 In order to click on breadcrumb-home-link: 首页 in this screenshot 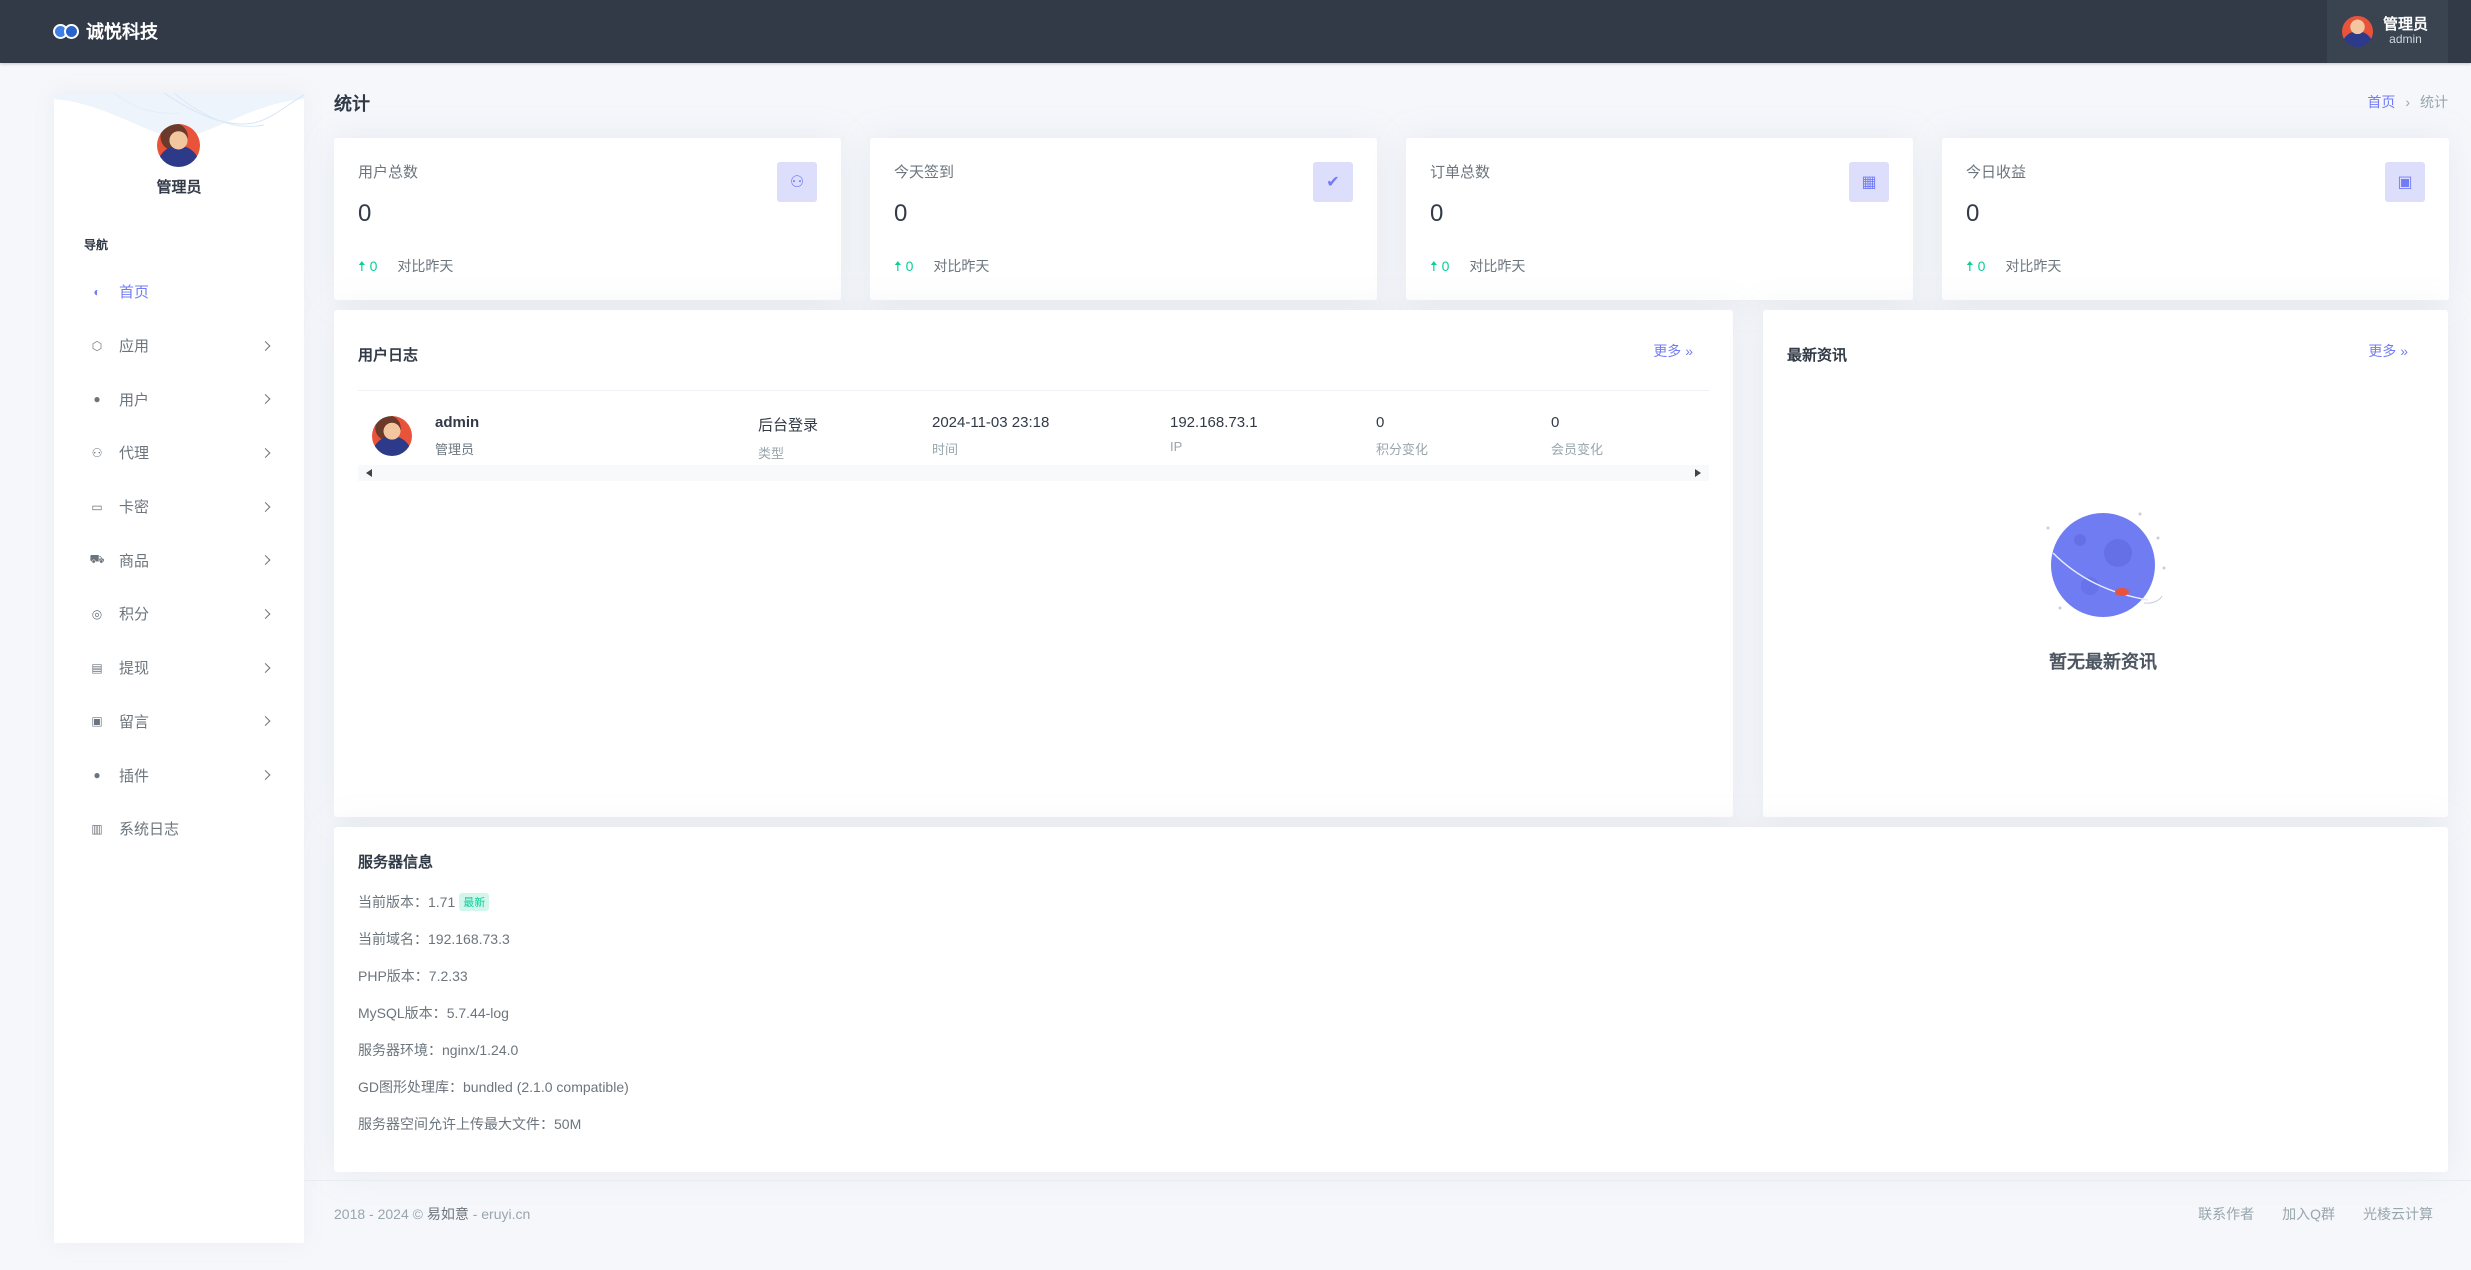, I will do `click(2381, 102)`.